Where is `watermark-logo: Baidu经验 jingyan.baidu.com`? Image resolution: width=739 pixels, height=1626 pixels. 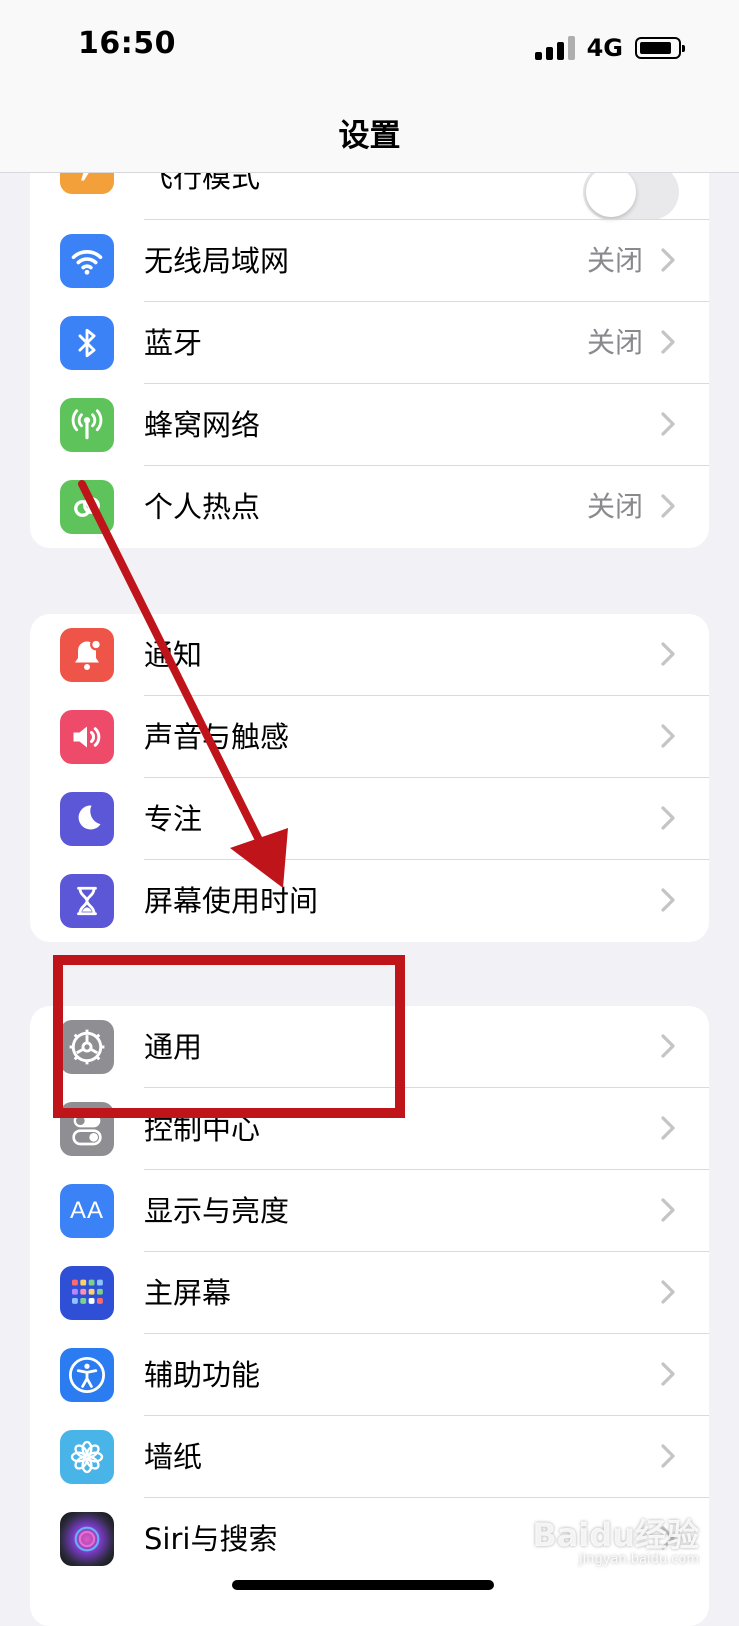 watermark-logo: Baidu经验 jingyan.baidu.com is located at coordinates (615, 1538).